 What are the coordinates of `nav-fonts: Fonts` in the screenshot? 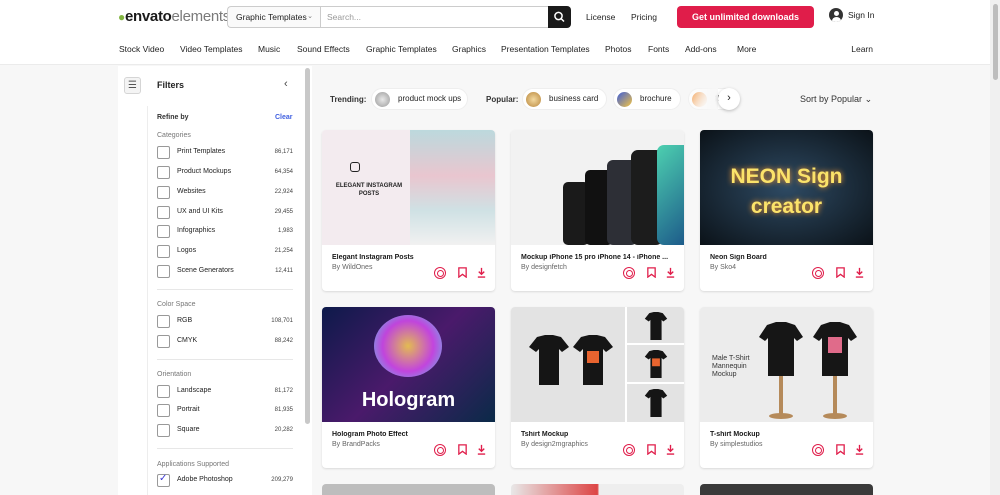 It's located at (658, 49).